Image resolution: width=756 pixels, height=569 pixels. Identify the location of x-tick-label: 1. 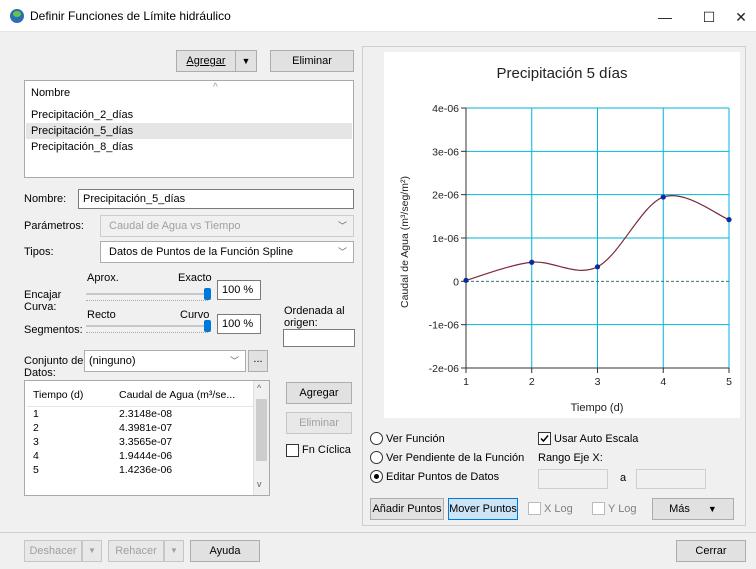
(466, 382).